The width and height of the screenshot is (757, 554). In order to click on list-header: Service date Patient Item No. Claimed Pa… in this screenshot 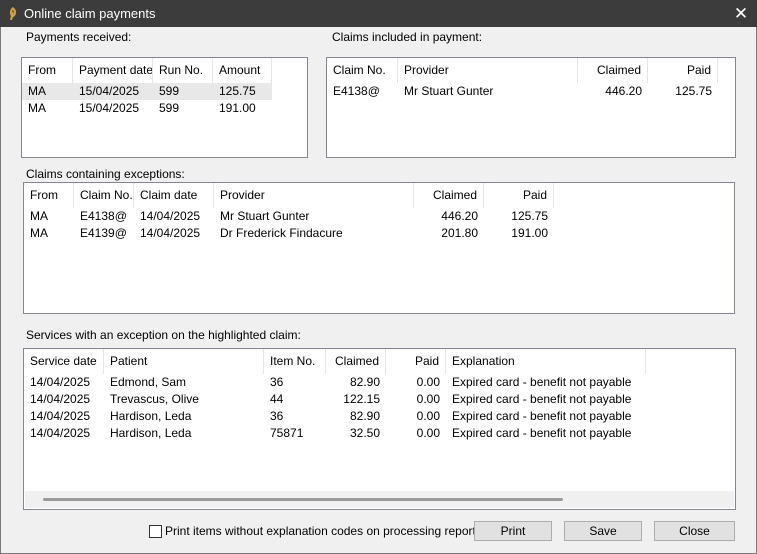, I will do `click(335, 361)`.